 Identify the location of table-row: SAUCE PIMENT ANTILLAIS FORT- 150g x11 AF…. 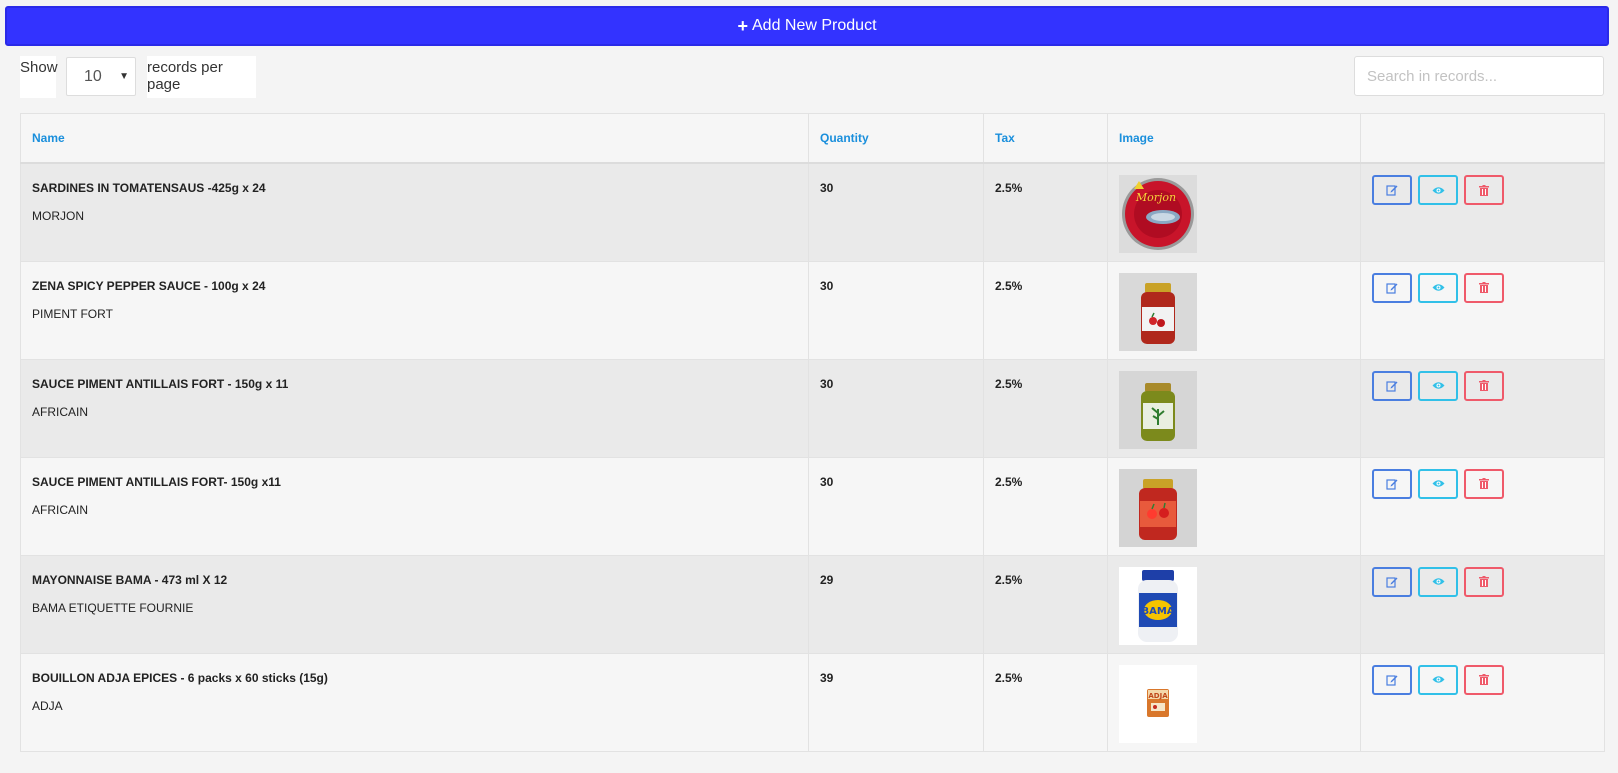
(812, 506).